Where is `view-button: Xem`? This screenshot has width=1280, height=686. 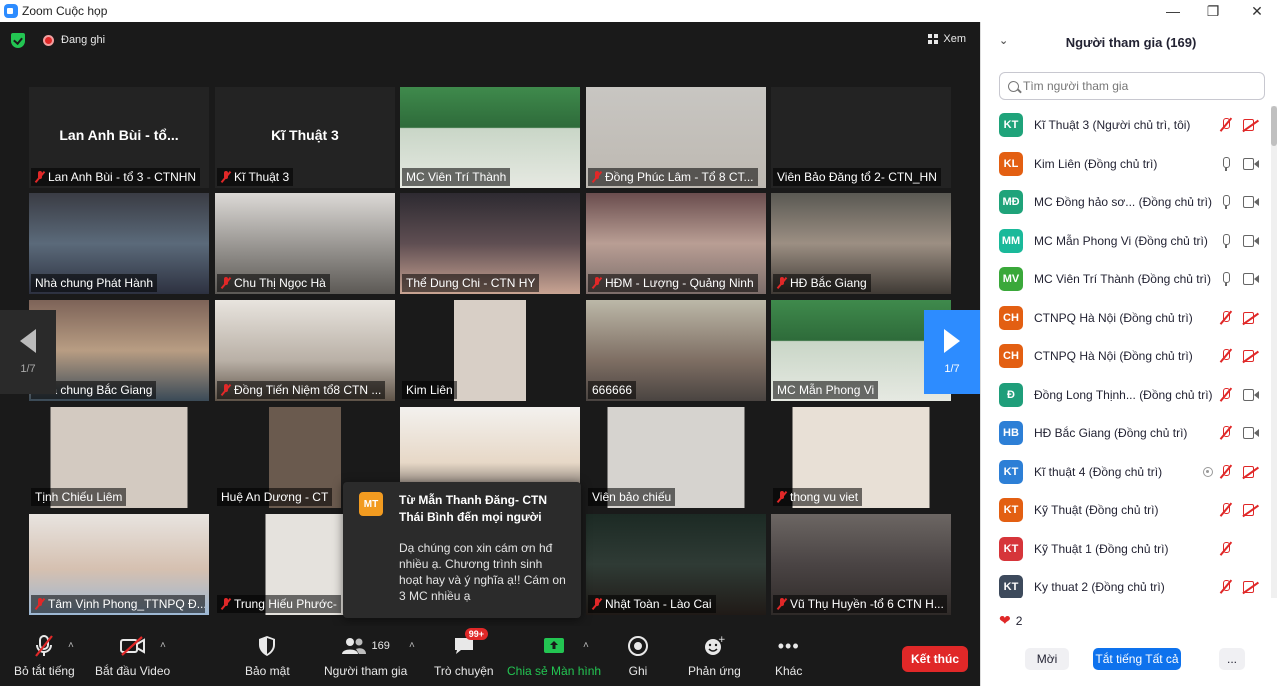 view-button: Xem is located at coordinates (947, 39).